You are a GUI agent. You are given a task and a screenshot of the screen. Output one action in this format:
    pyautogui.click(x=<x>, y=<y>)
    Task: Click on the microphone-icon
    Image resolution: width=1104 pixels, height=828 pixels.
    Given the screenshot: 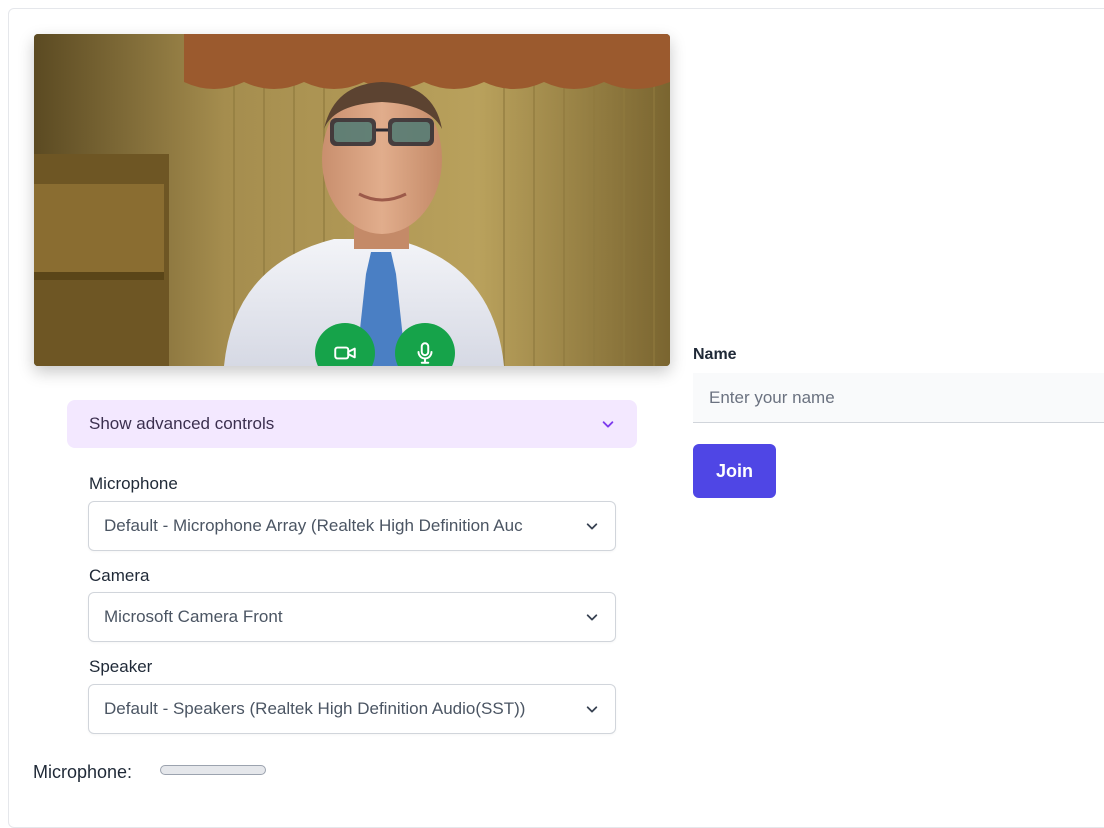 What is the action you would take?
    pyautogui.click(x=425, y=353)
    